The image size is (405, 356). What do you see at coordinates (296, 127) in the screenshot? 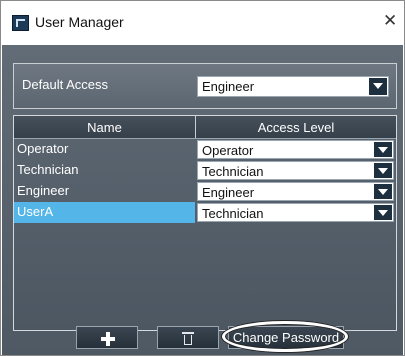
I see `column-header-access-level: Access Level` at bounding box center [296, 127].